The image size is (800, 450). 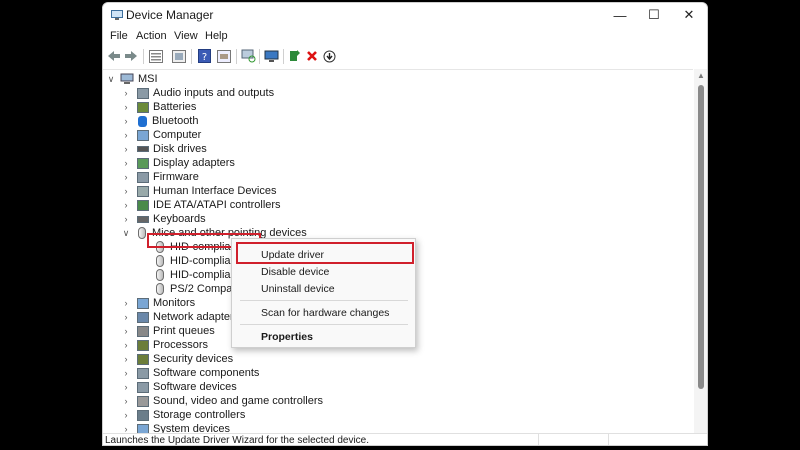 I want to click on tree-item-network: › Network adapters, so click(x=180, y=317).